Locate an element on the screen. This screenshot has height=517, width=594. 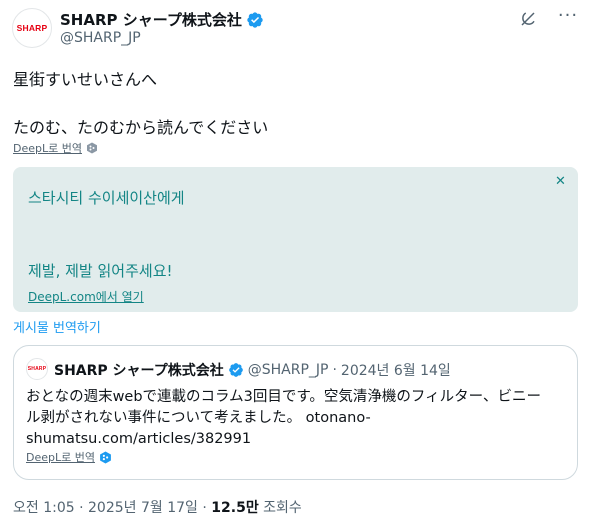
author-name-row: SHARP シャープ株式会社 is located at coordinates (162, 19).